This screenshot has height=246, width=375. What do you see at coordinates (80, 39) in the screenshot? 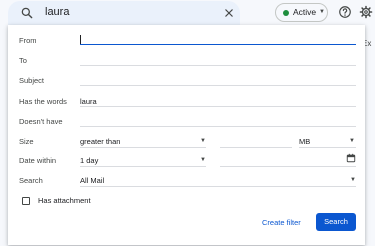
I see `text-cursor` at bounding box center [80, 39].